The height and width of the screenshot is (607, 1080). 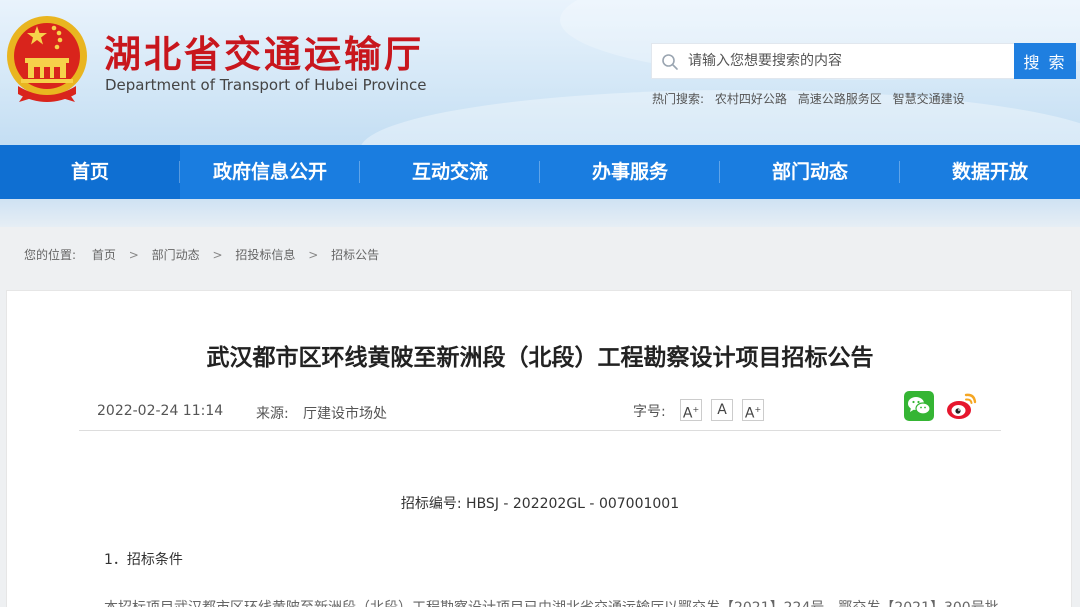 What do you see at coordinates (540, 504) in the screenshot?
I see `tender-code: 招标编号: HBSJ - 202202GL - 007001001` at bounding box center [540, 504].